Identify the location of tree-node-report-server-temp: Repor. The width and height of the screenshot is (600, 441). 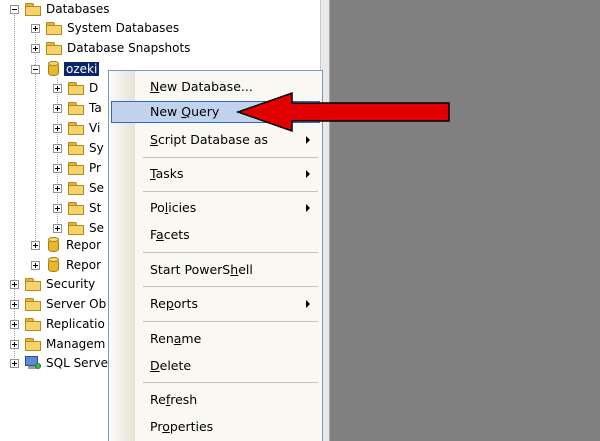
(66, 265).